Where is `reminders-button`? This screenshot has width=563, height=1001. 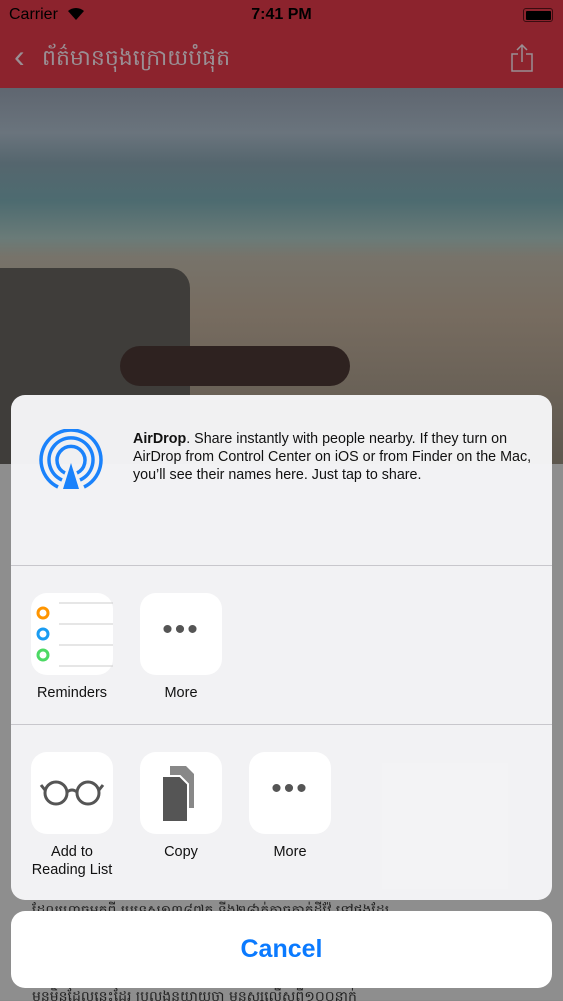 reminders-button is located at coordinates (72, 634).